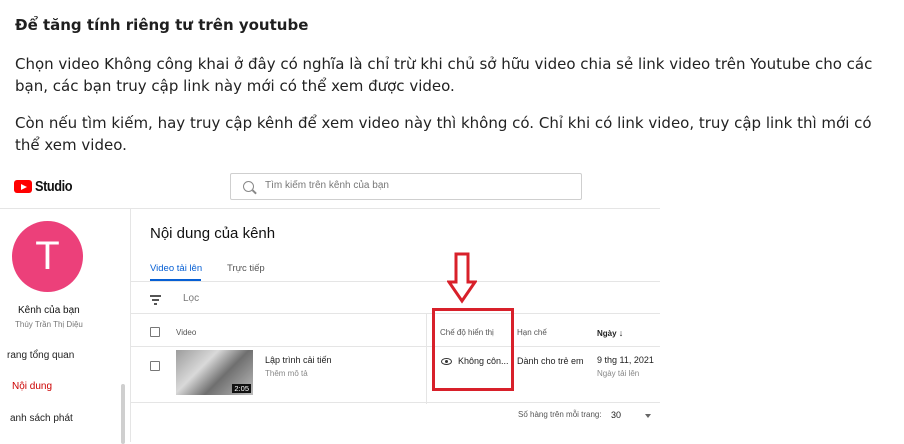 Image resolution: width=904 pixels, height=444 pixels. I want to click on upload-date: 9 thg 11, 2021, so click(625, 360).